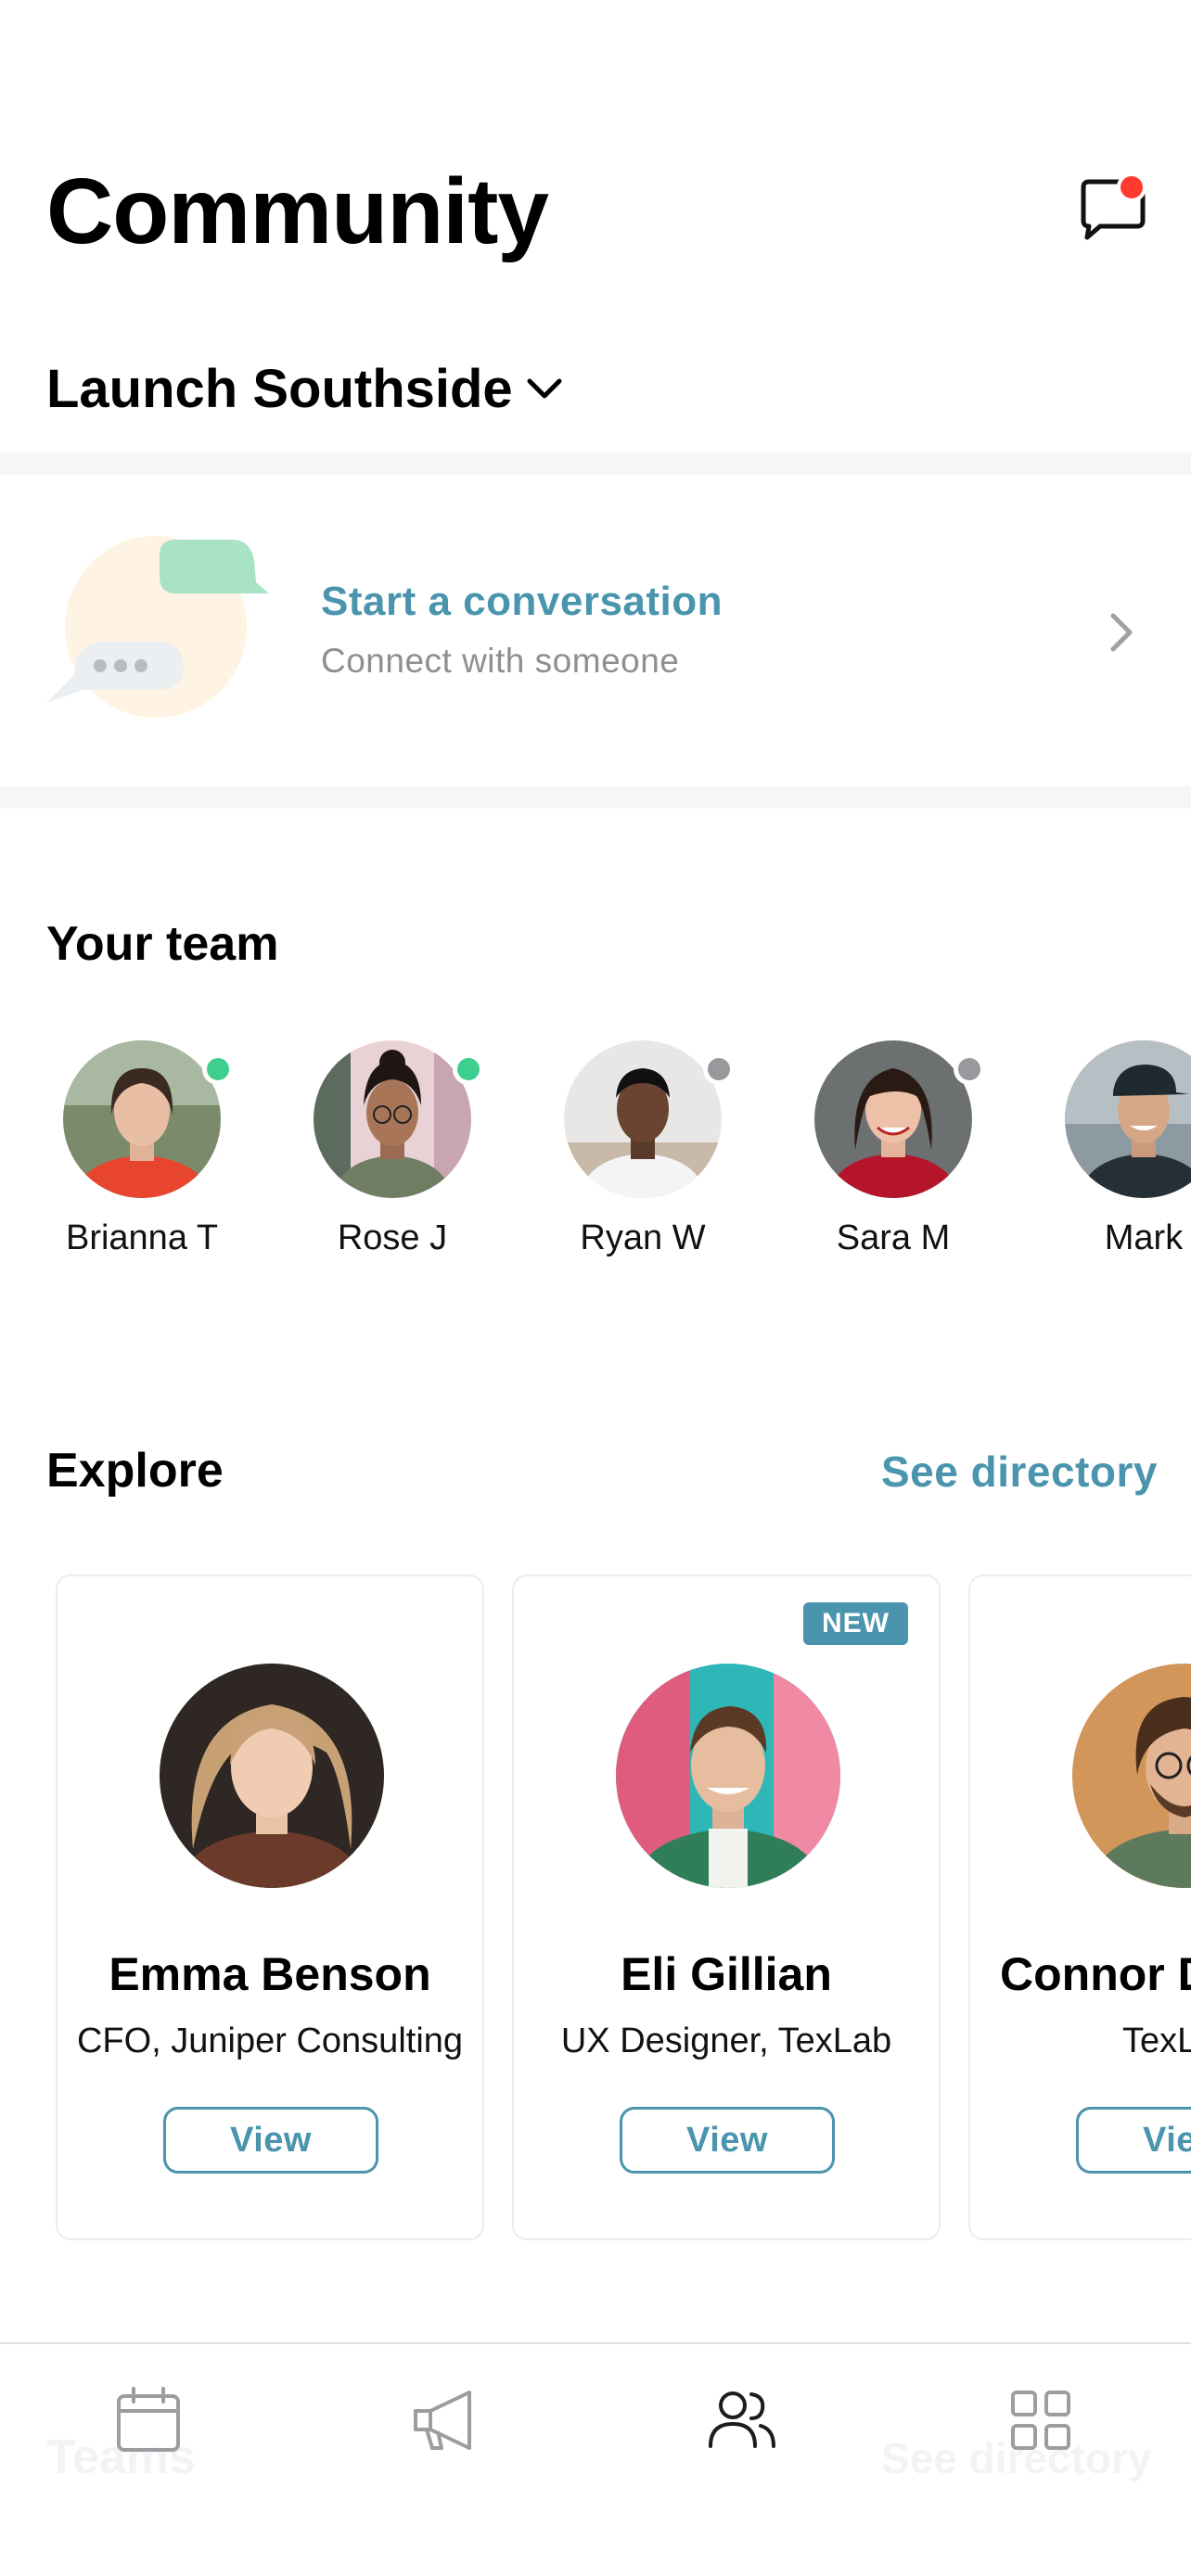 This screenshot has width=1191, height=2576. I want to click on chevron-down-icon, so click(545, 388).